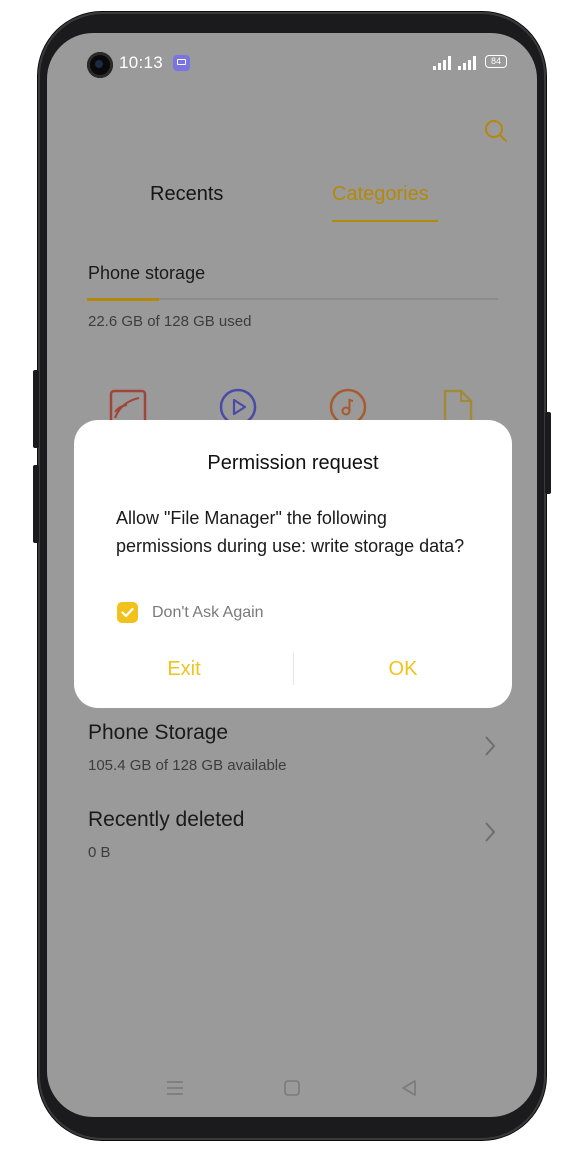 The height and width of the screenshot is (1158, 574). I want to click on volume-down-button, so click(36, 504).